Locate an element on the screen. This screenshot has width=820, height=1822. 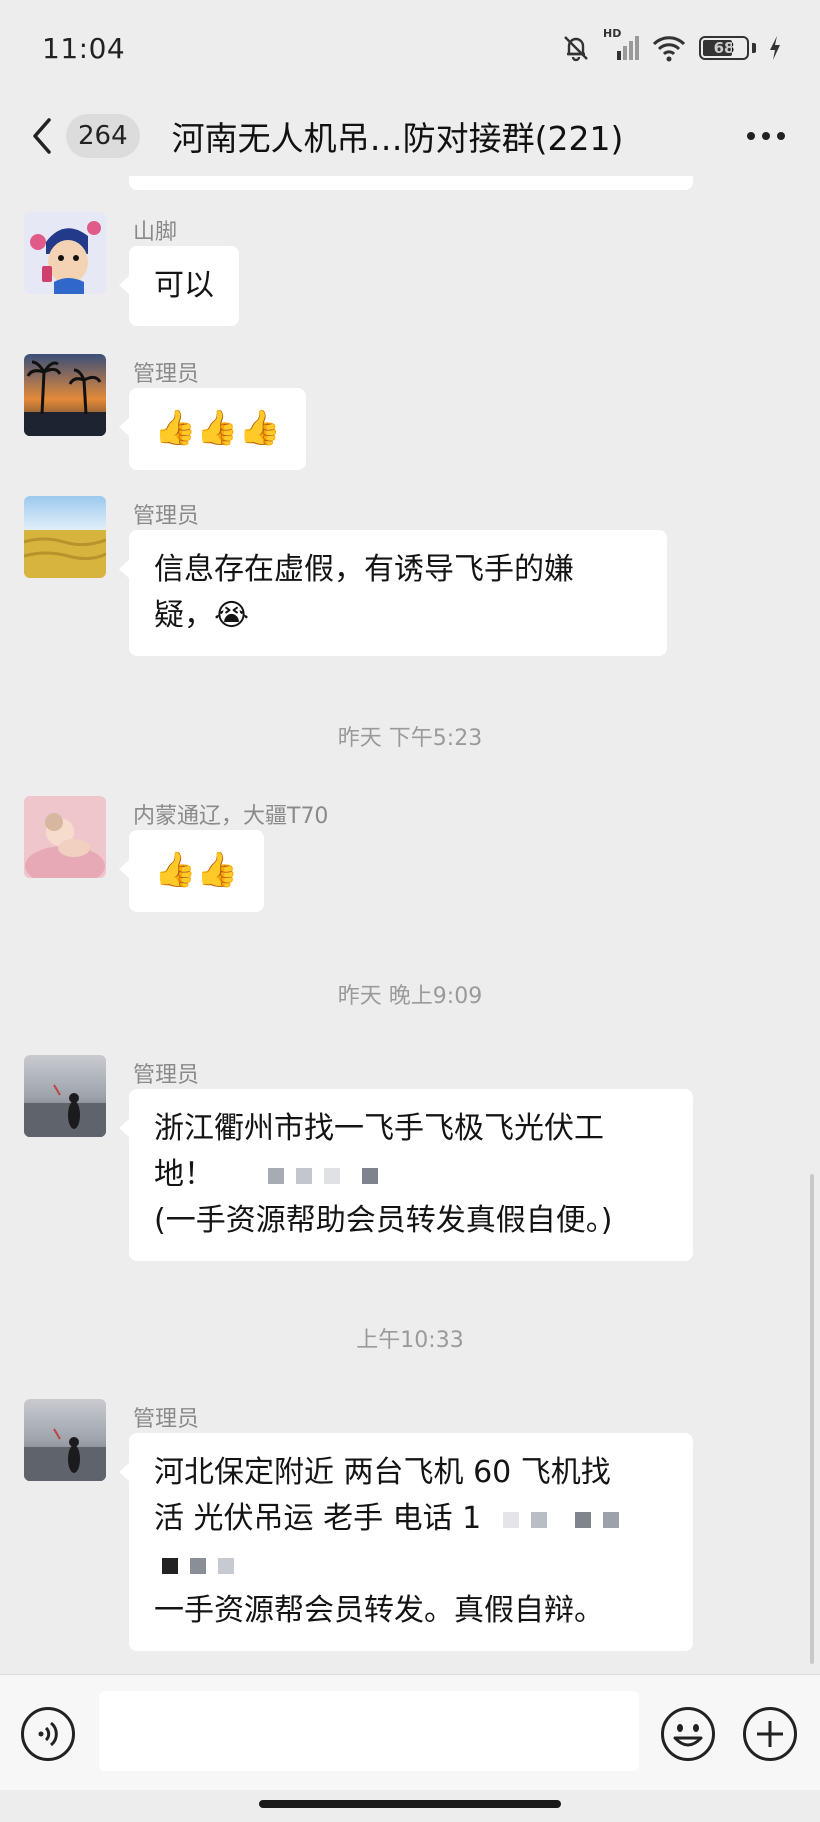
message-line: (一手资源帮助会员转发真假自便。) is located at coordinates (383, 1220).